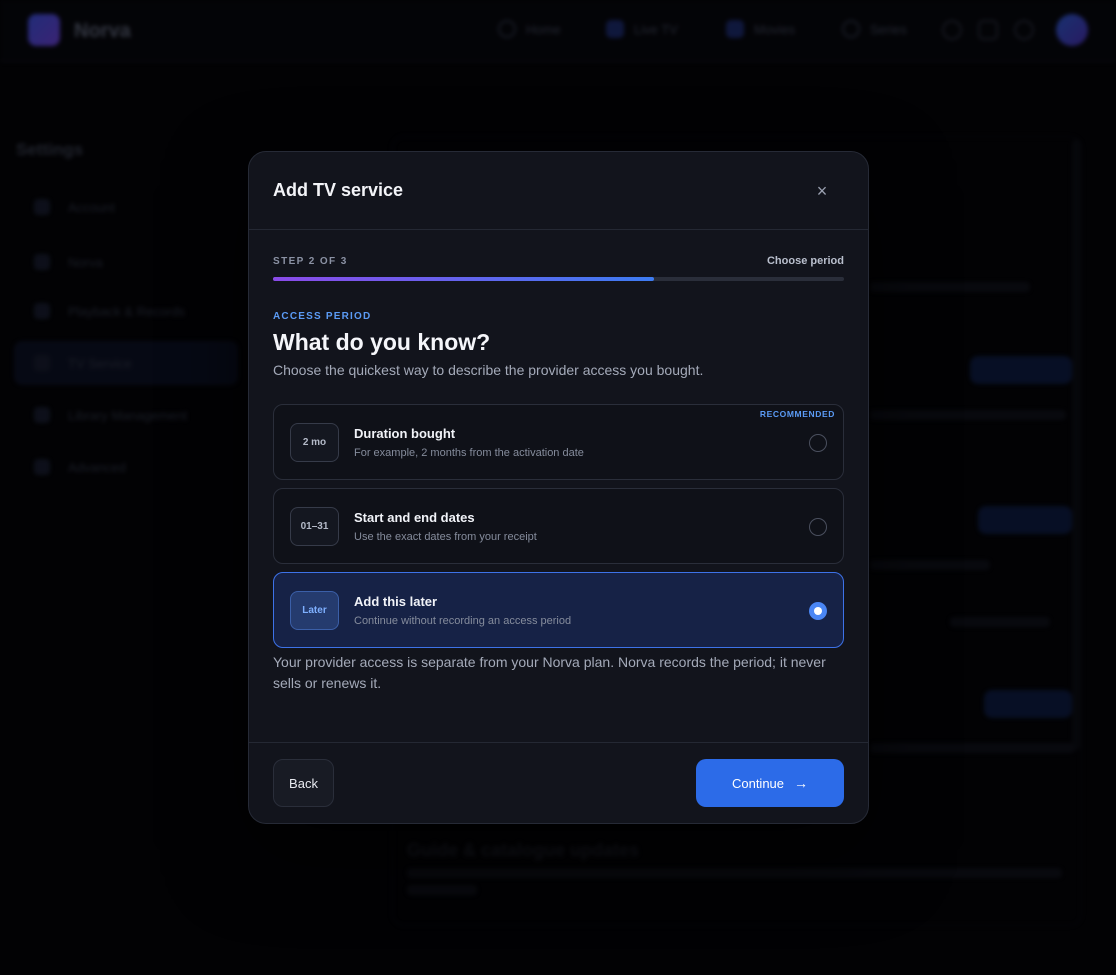  What do you see at coordinates (310, 261) in the screenshot?
I see `step-indicator: STEP 2 OF 3` at bounding box center [310, 261].